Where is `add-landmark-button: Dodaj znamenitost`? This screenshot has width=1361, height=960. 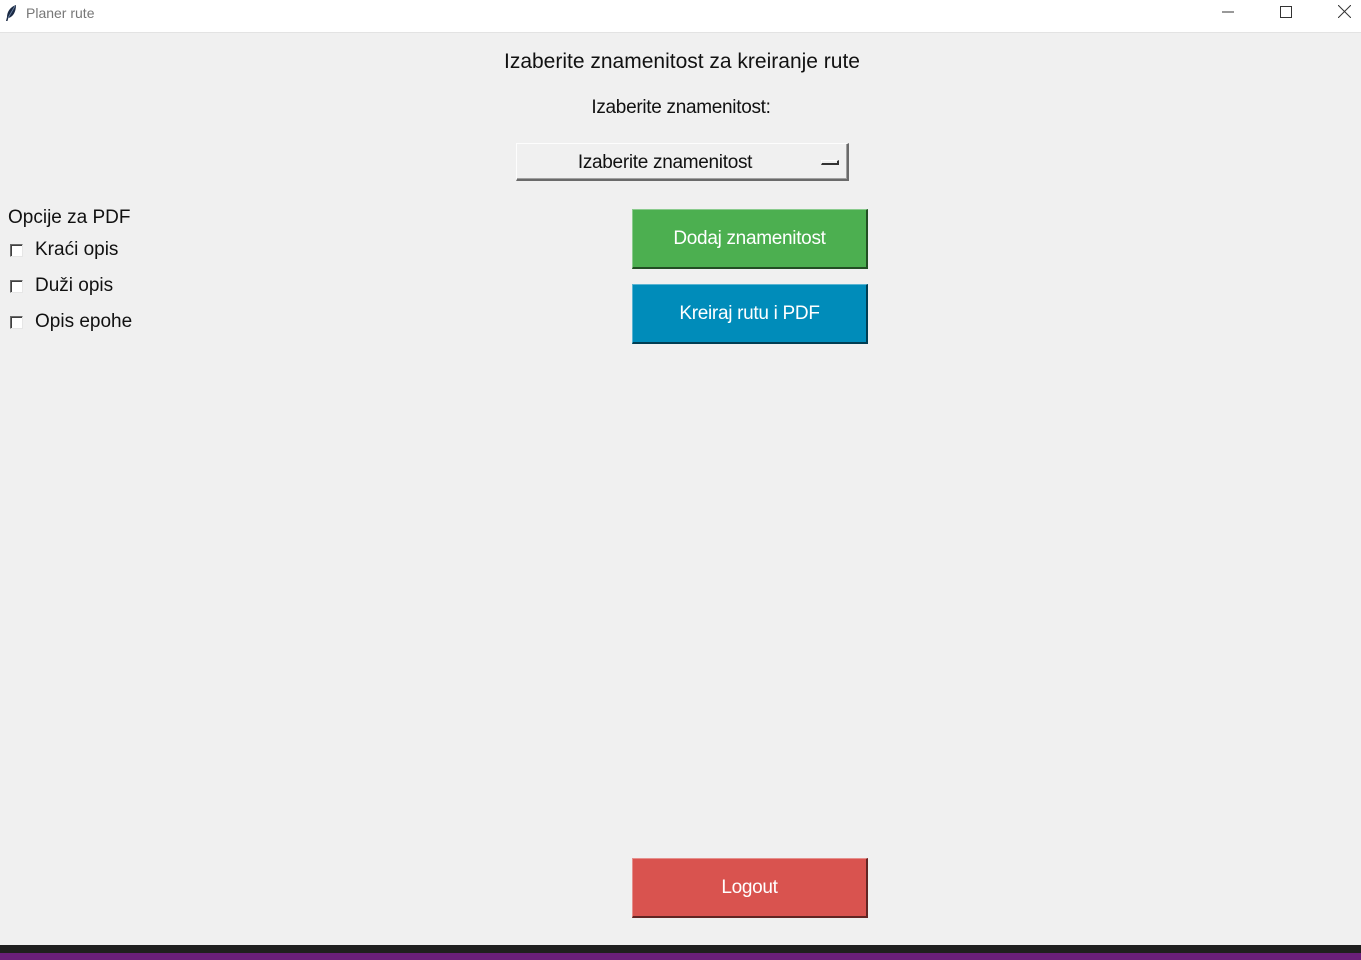 add-landmark-button: Dodaj znamenitost is located at coordinates (750, 239).